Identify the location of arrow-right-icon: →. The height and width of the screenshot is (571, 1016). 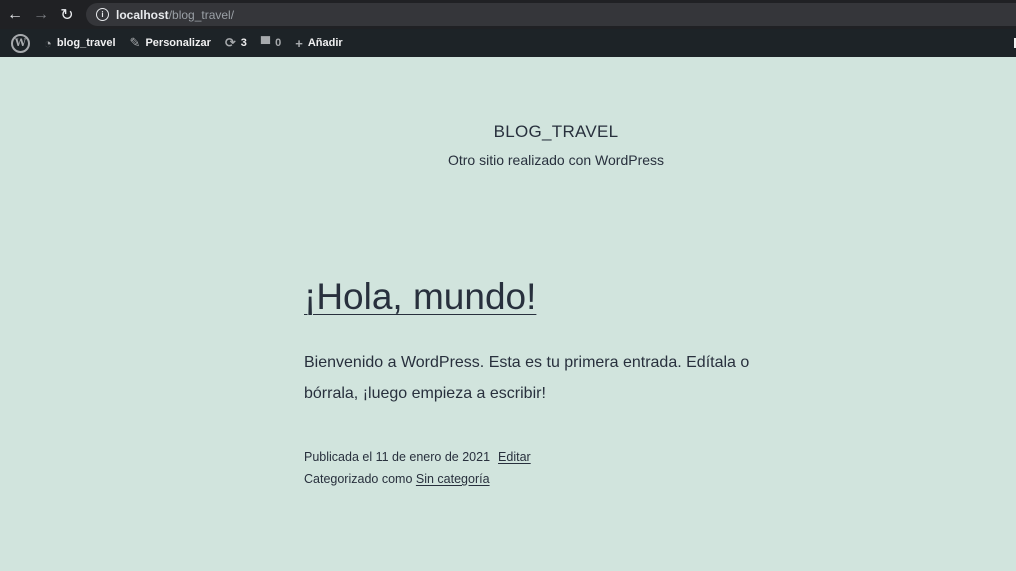
(41, 14).